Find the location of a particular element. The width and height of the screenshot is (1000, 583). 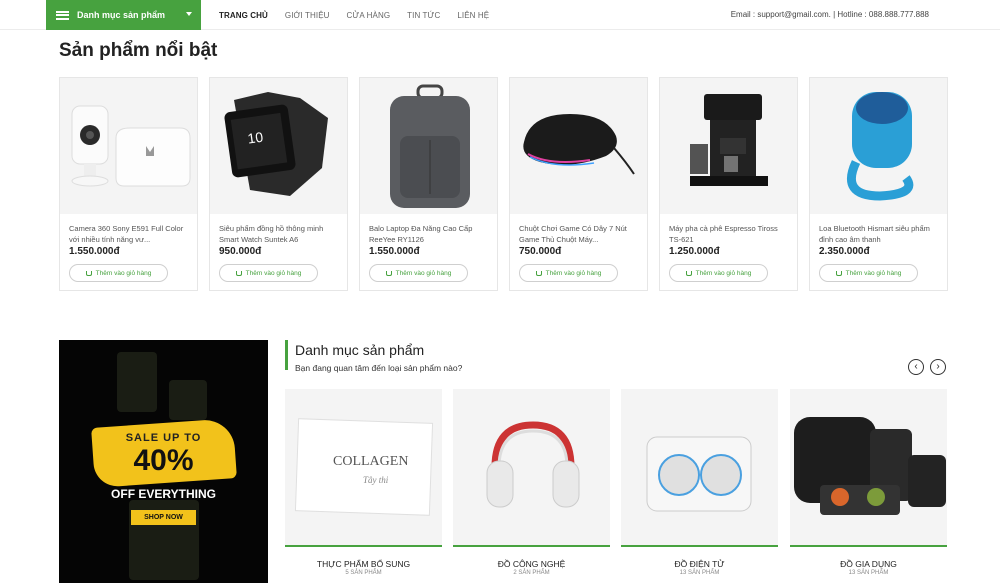

bluetooth-speaker-image is located at coordinates (878, 146).